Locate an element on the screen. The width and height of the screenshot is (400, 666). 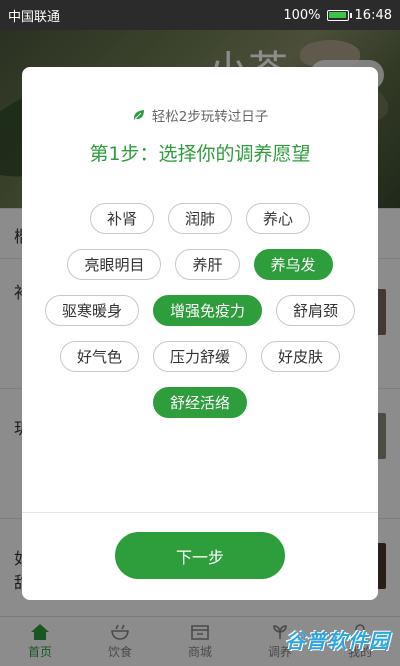
wish-tag: 驱寒暖身 is located at coordinates (91, 310).